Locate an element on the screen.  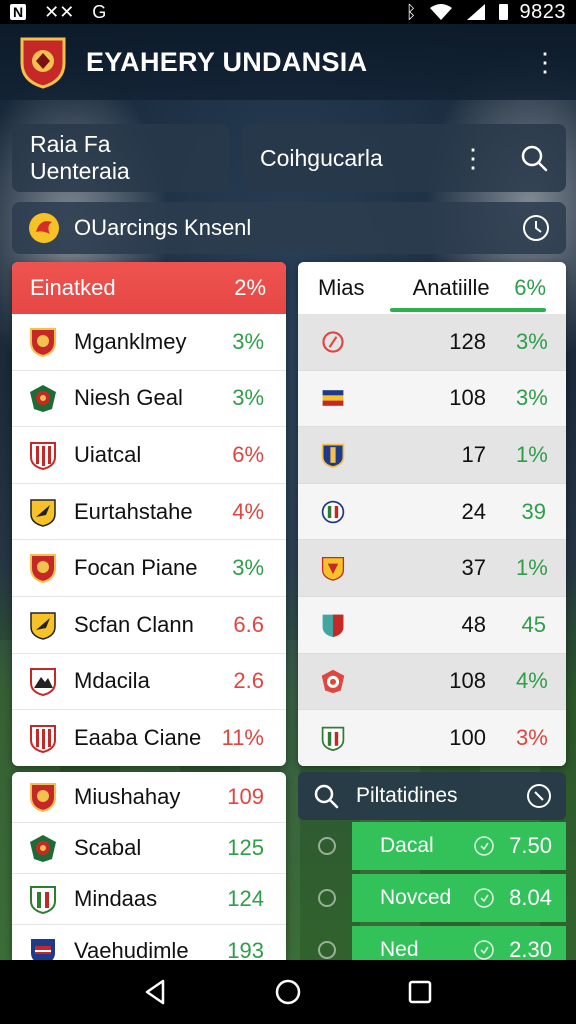
team-name: Mdacila is located at coordinates (112, 681).